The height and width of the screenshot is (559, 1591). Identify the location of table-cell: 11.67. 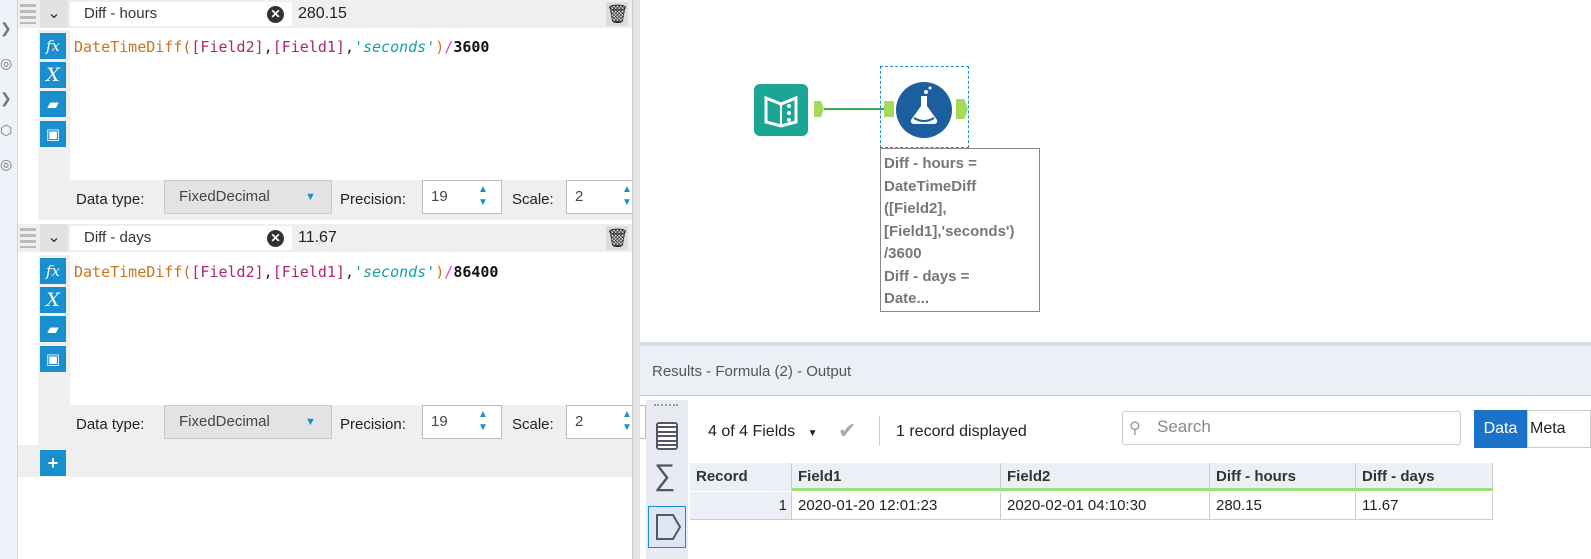
(1424, 506).